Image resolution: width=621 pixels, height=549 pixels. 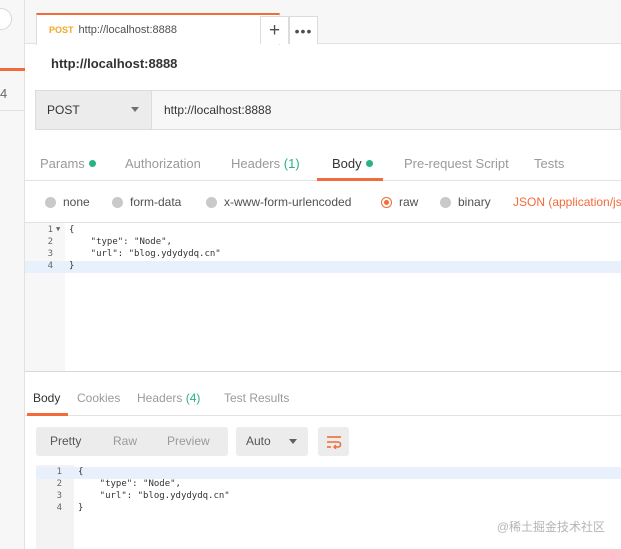 I want to click on response-tab-cookies-label: Cookies, so click(x=99, y=398).